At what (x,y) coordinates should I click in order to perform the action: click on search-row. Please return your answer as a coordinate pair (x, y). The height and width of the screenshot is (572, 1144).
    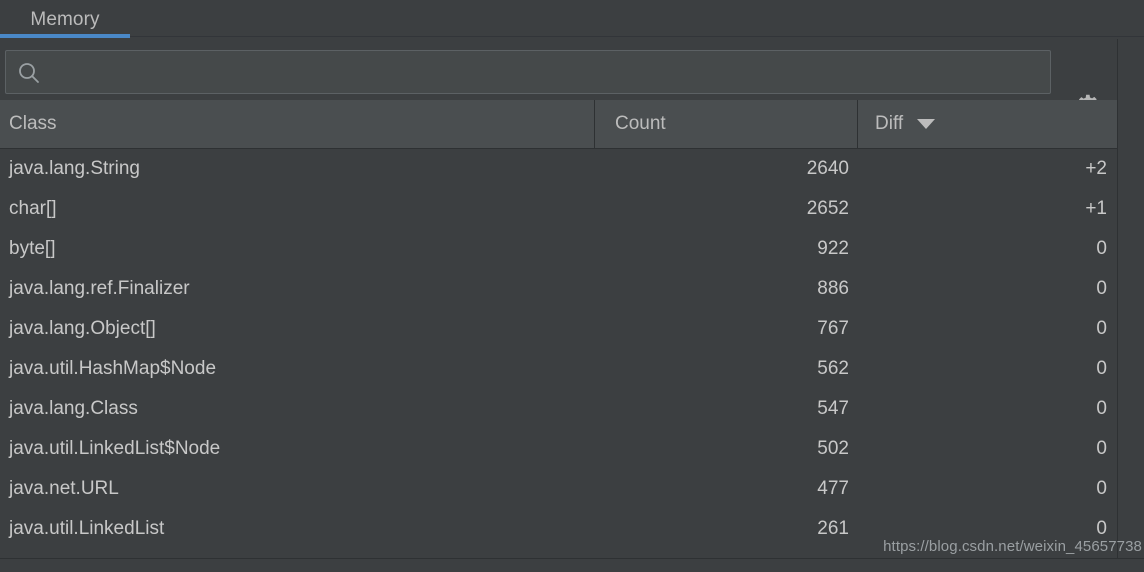
    Looking at the image, I should click on (572, 78).